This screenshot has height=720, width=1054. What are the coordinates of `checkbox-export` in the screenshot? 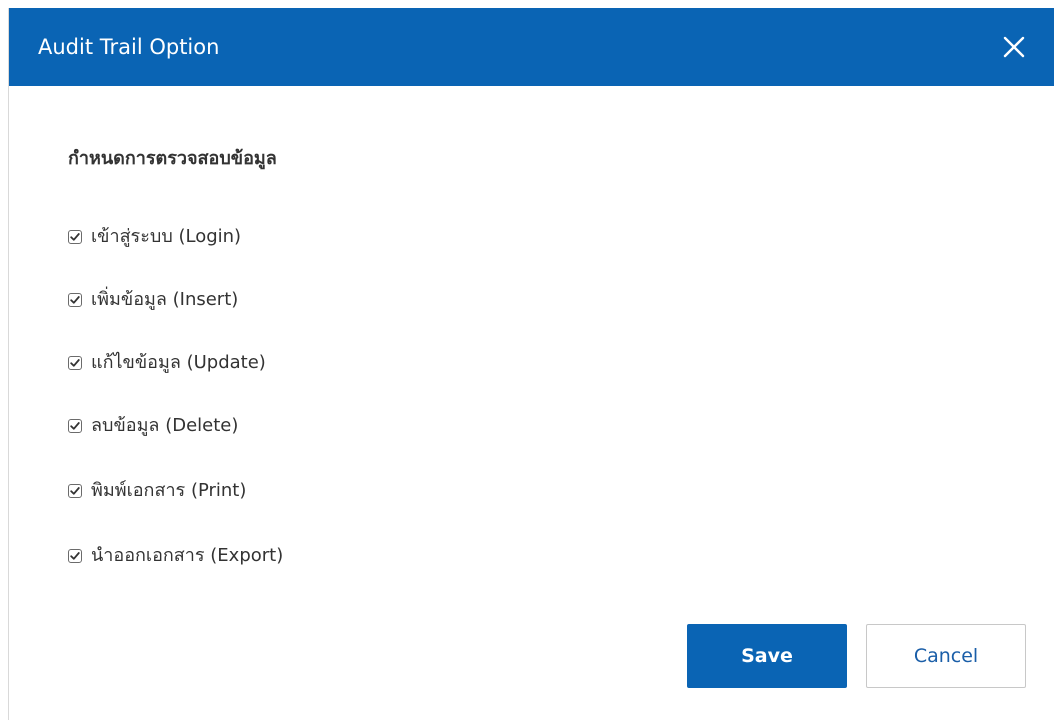 It's located at (75, 556).